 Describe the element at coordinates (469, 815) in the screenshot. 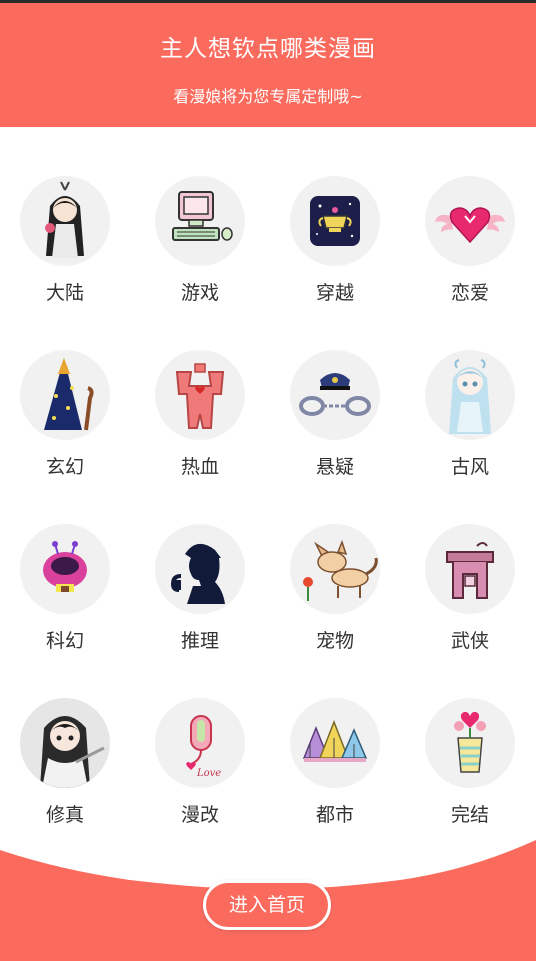

I see `category-label: 完结` at that location.